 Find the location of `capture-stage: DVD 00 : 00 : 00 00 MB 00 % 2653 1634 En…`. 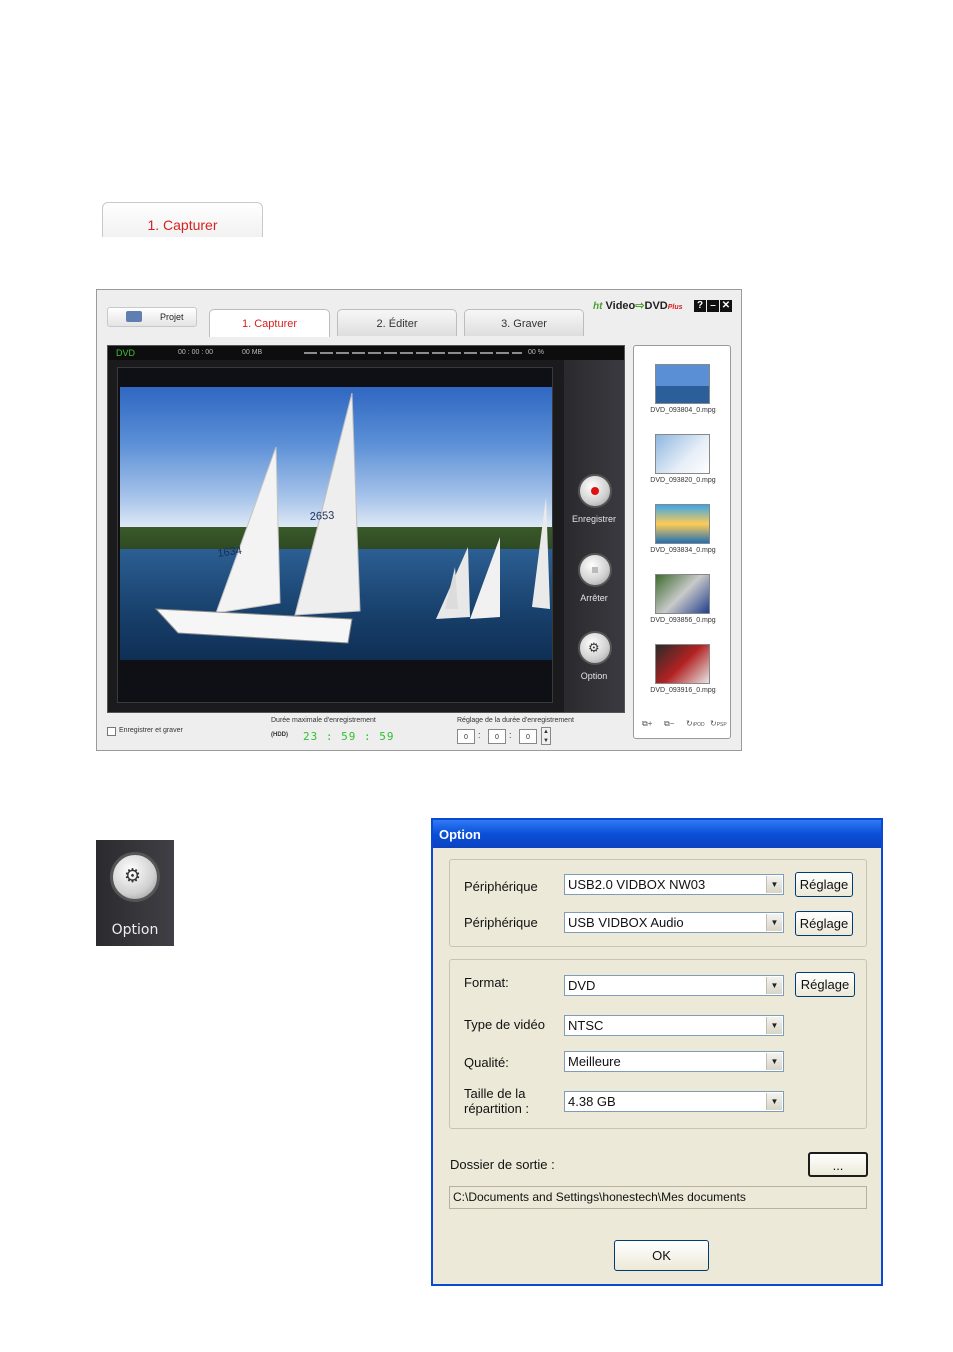

capture-stage: DVD 00 : 00 : 00 00 MB 00 % 2653 1634 En… is located at coordinates (366, 529).